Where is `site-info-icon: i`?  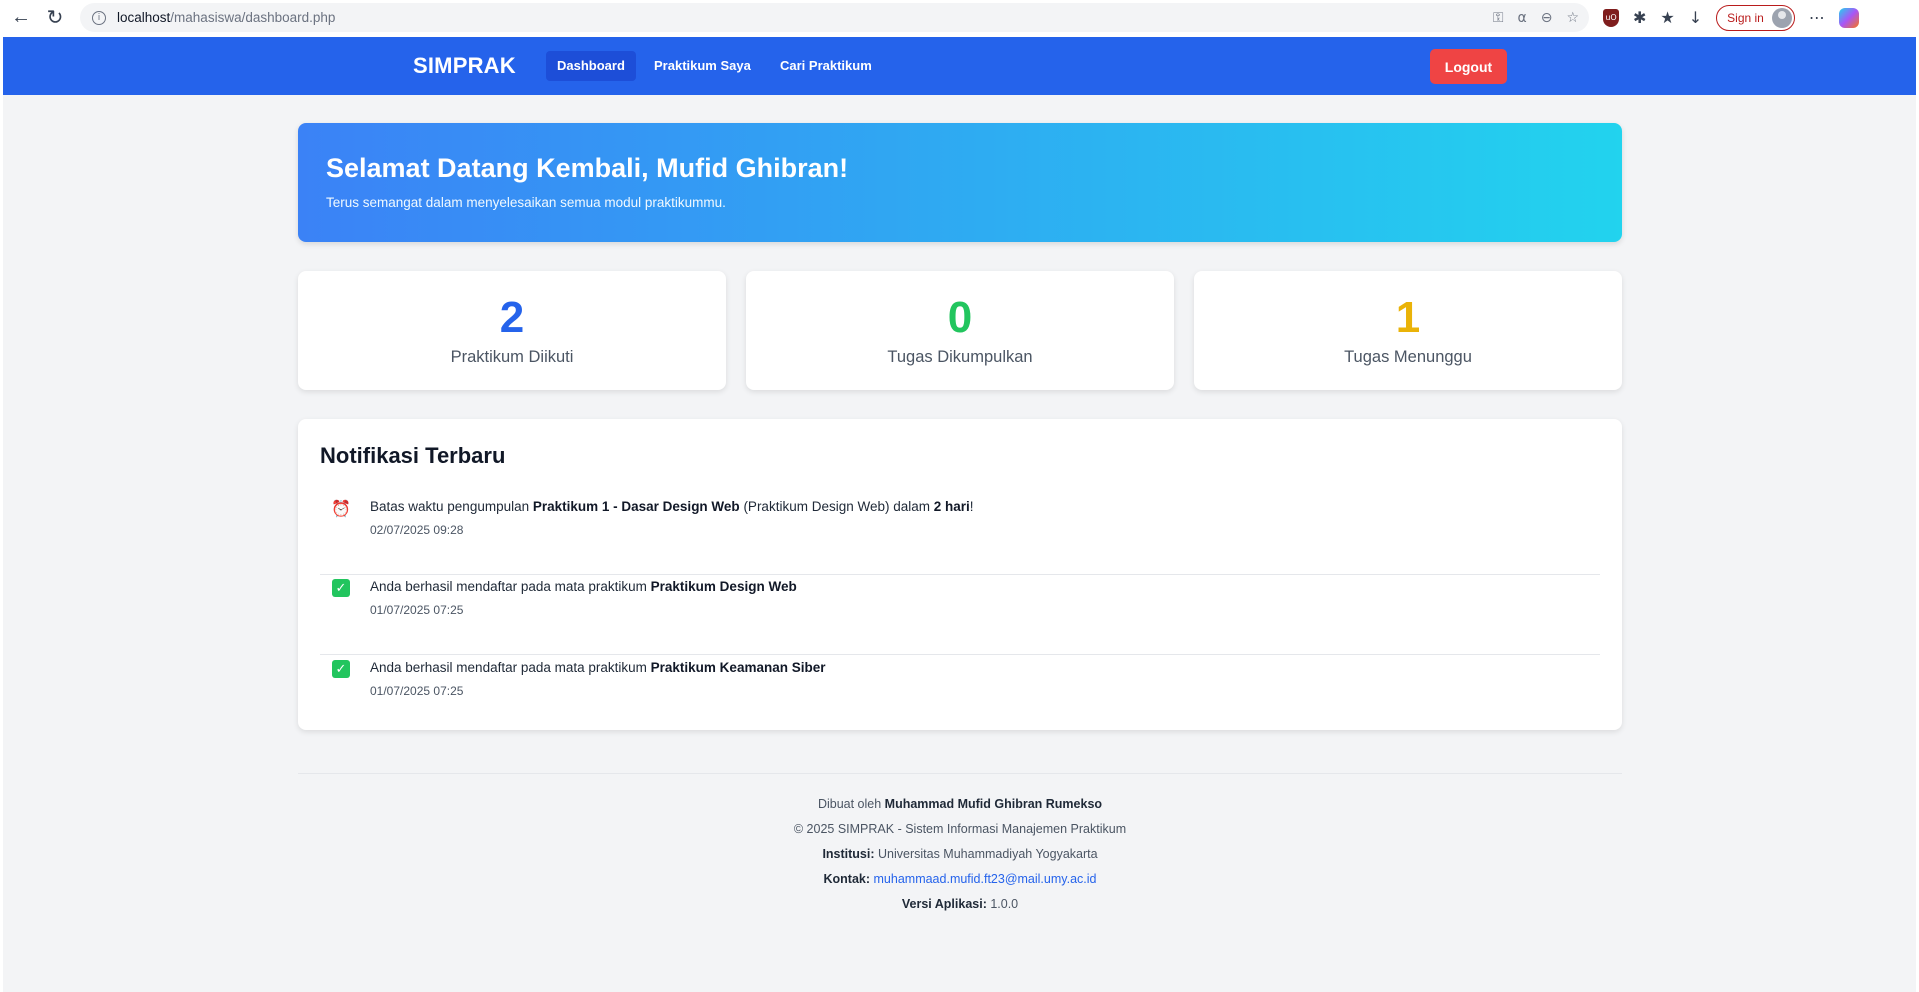 site-info-icon: i is located at coordinates (99, 17).